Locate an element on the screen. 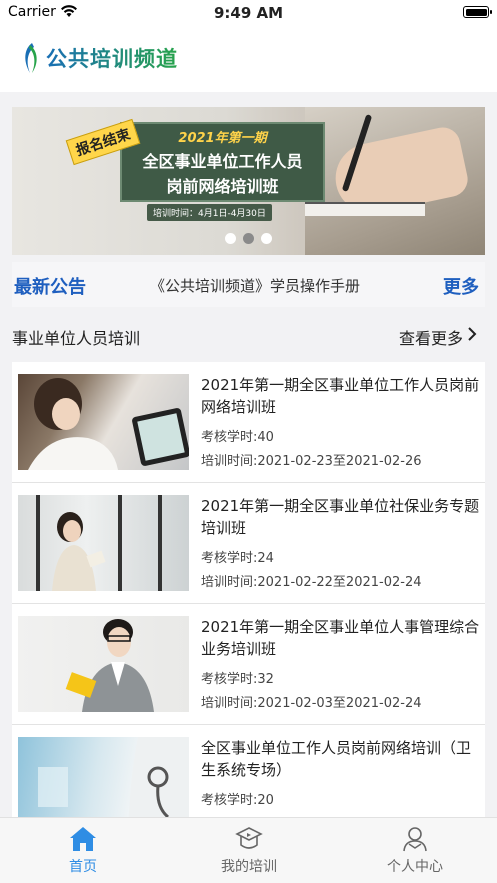 The image size is (497, 883). logo-text: 公共培训频道 is located at coordinates (112, 58).